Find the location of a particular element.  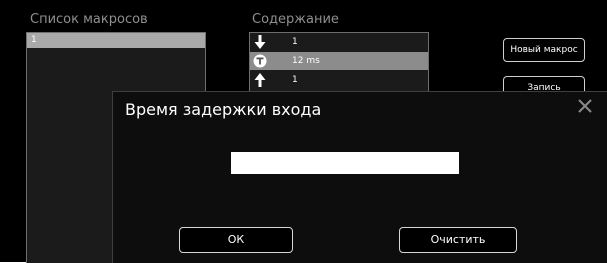

new-macro-button: Новый макрос is located at coordinates (544, 50).